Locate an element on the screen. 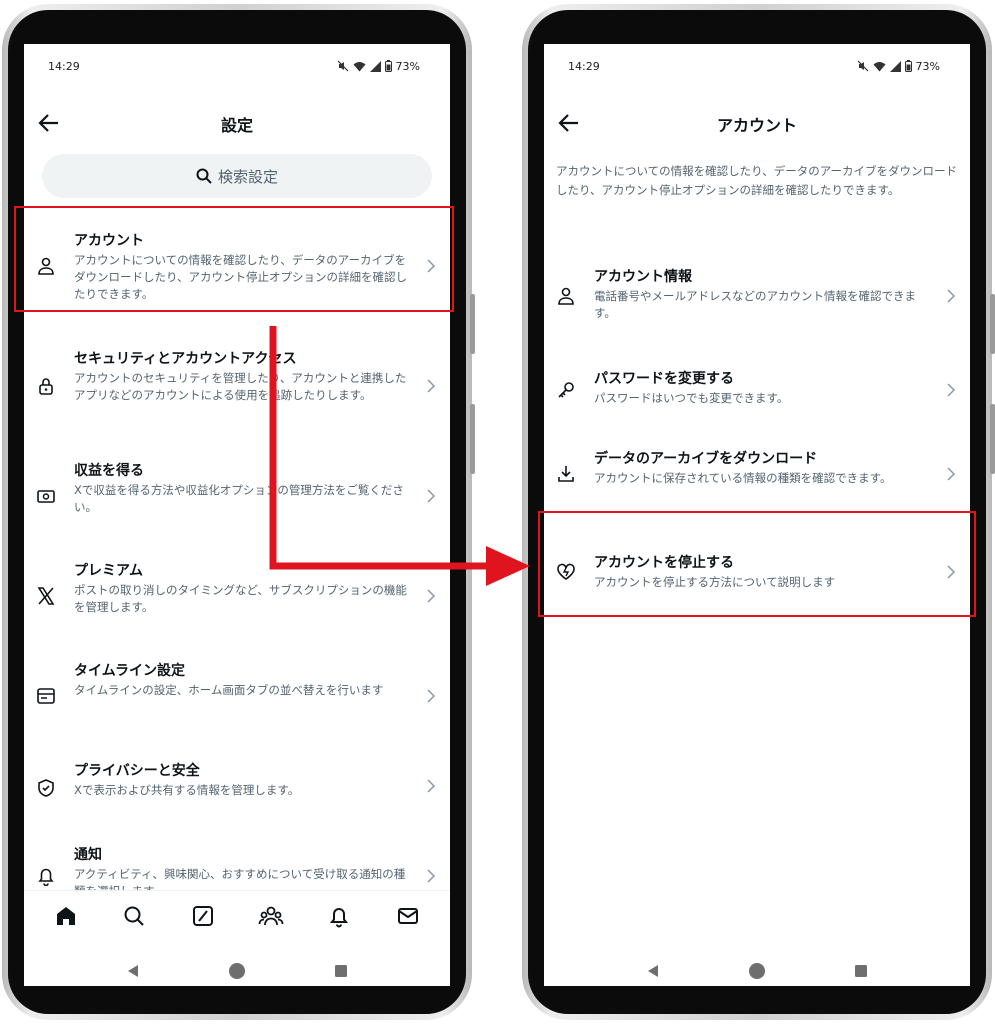 This screenshot has width=995, height=1024. settings-item-privacy: プライバシーと安全 Xで表示および共有する情報を管理します。 is located at coordinates (237, 779).